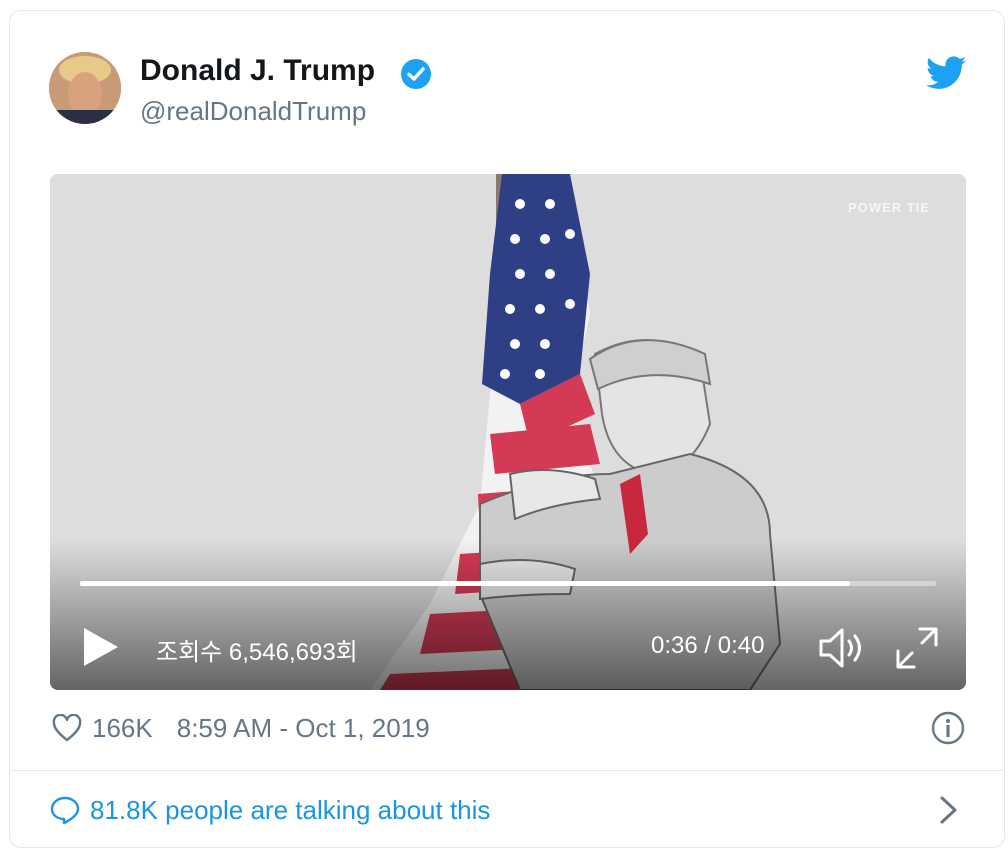 The height and width of the screenshot is (862, 1008). What do you see at coordinates (889, 207) in the screenshot?
I see `video-watermark: POWER TIE` at bounding box center [889, 207].